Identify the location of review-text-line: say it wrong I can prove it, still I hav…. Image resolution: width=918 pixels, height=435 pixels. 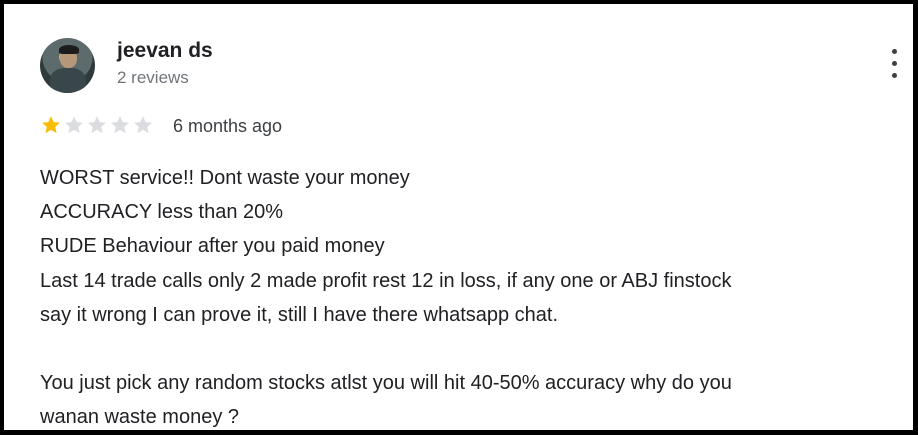
(299, 314).